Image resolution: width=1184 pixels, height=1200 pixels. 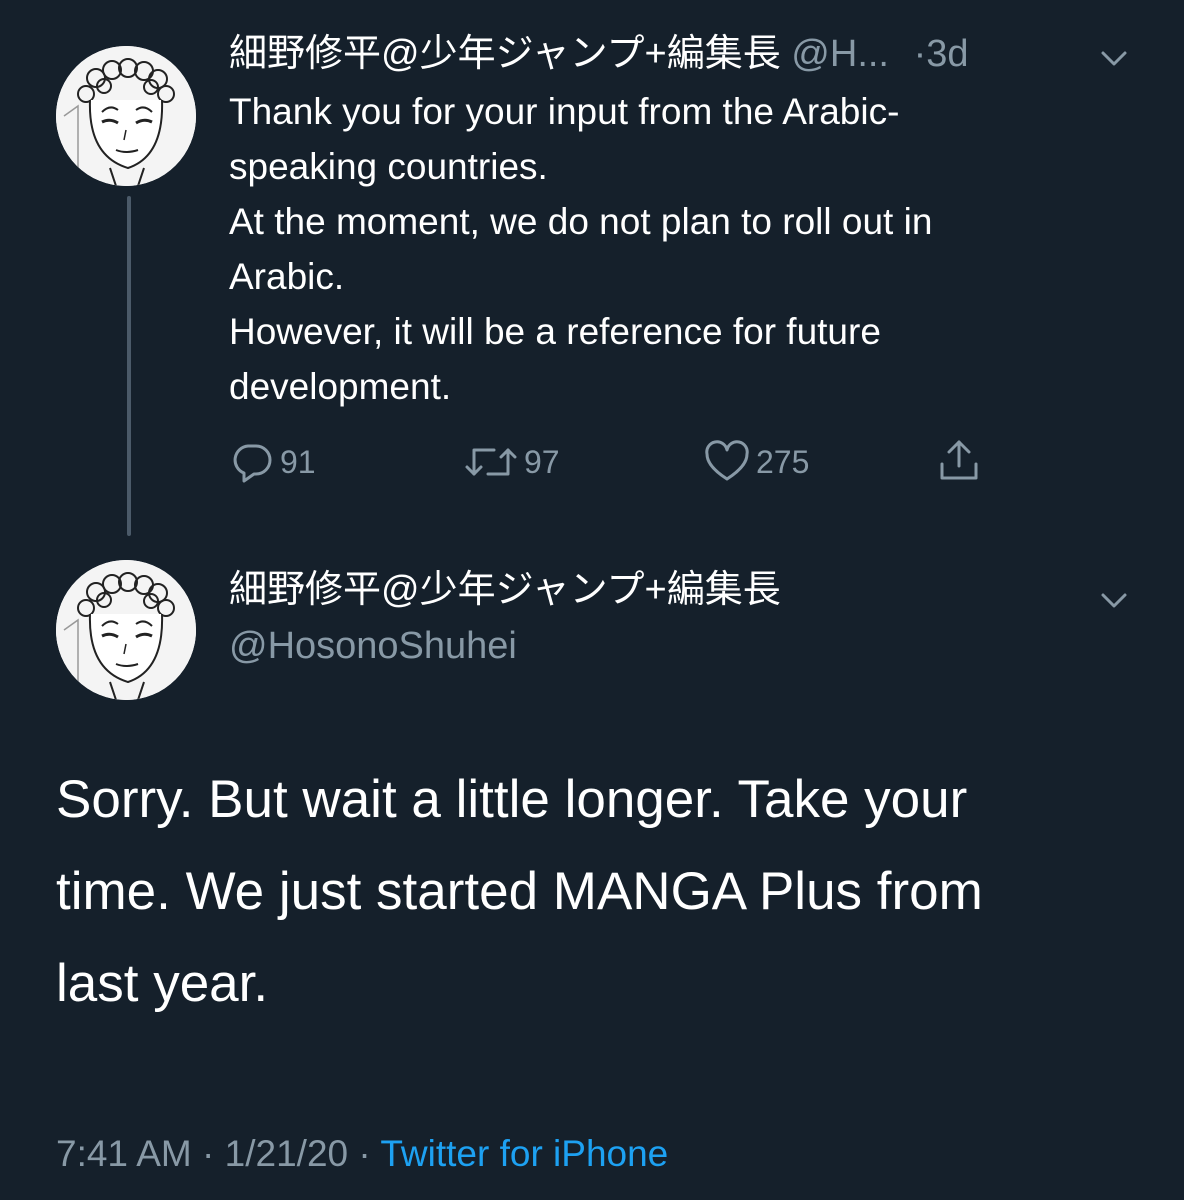 I want to click on reply-icon, so click(x=252, y=463).